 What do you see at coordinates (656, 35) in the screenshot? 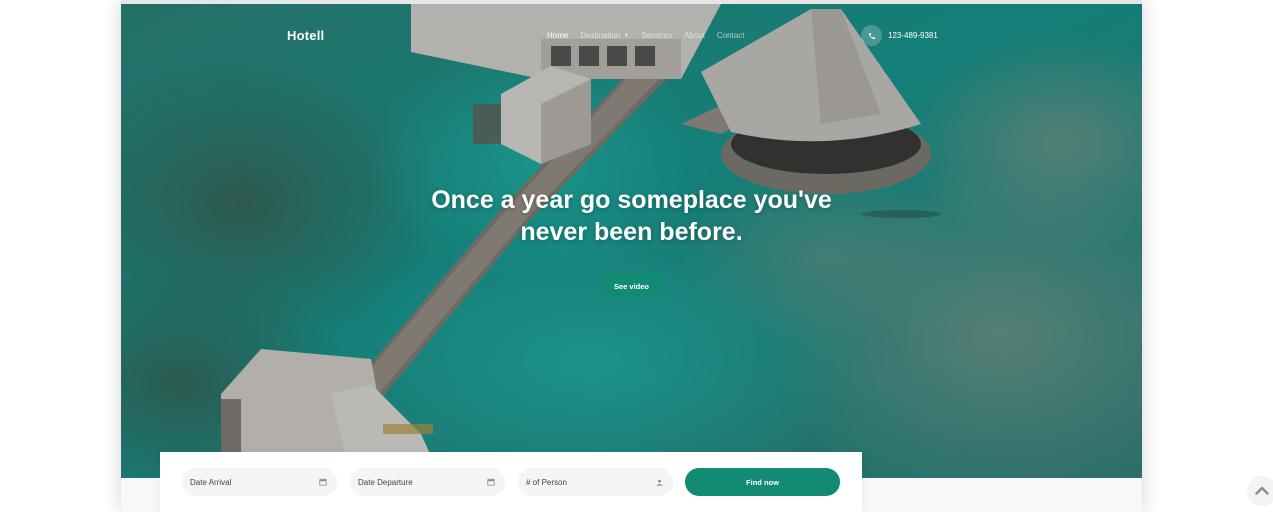
I see `nav-item-services: Services` at bounding box center [656, 35].